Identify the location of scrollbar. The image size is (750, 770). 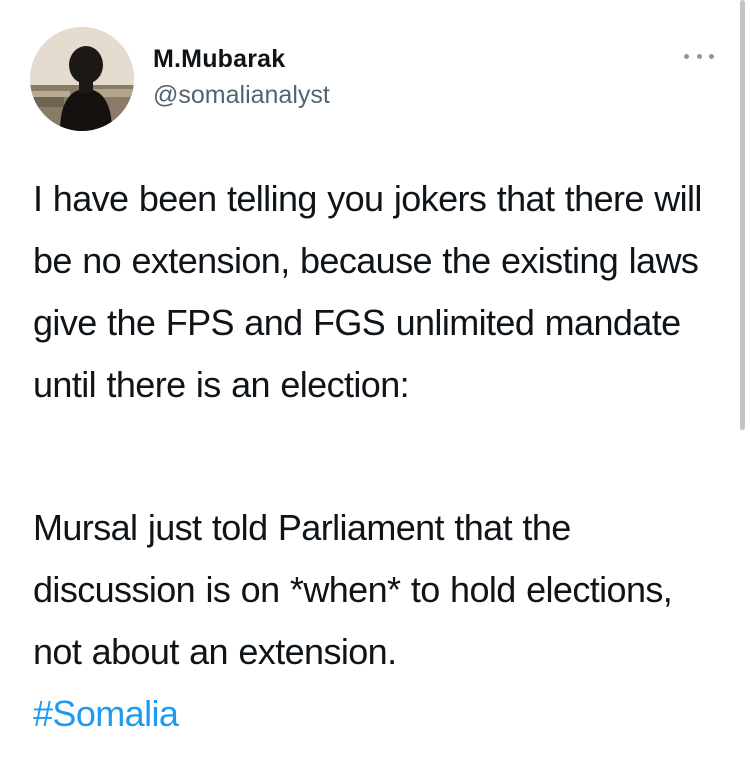
(742, 215).